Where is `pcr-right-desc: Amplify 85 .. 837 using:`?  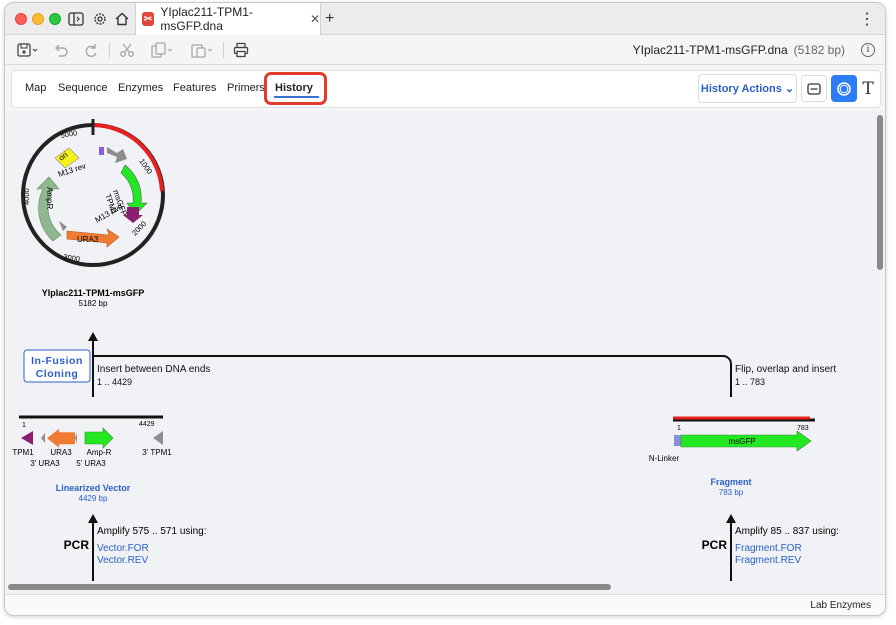 pcr-right-desc: Amplify 85 .. 837 using: is located at coordinates (787, 531).